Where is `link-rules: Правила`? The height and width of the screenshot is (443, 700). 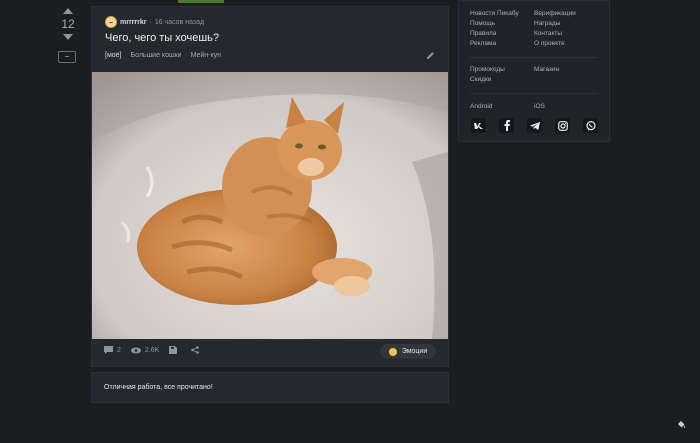 link-rules: Правила is located at coordinates (494, 34).